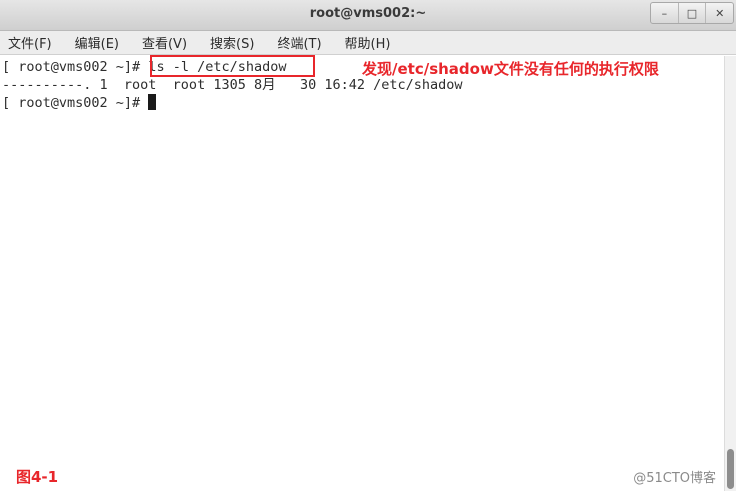 This screenshot has height=491, width=736. What do you see at coordinates (97, 42) in the screenshot?
I see `menu-edit: 编辑(E)` at bounding box center [97, 42].